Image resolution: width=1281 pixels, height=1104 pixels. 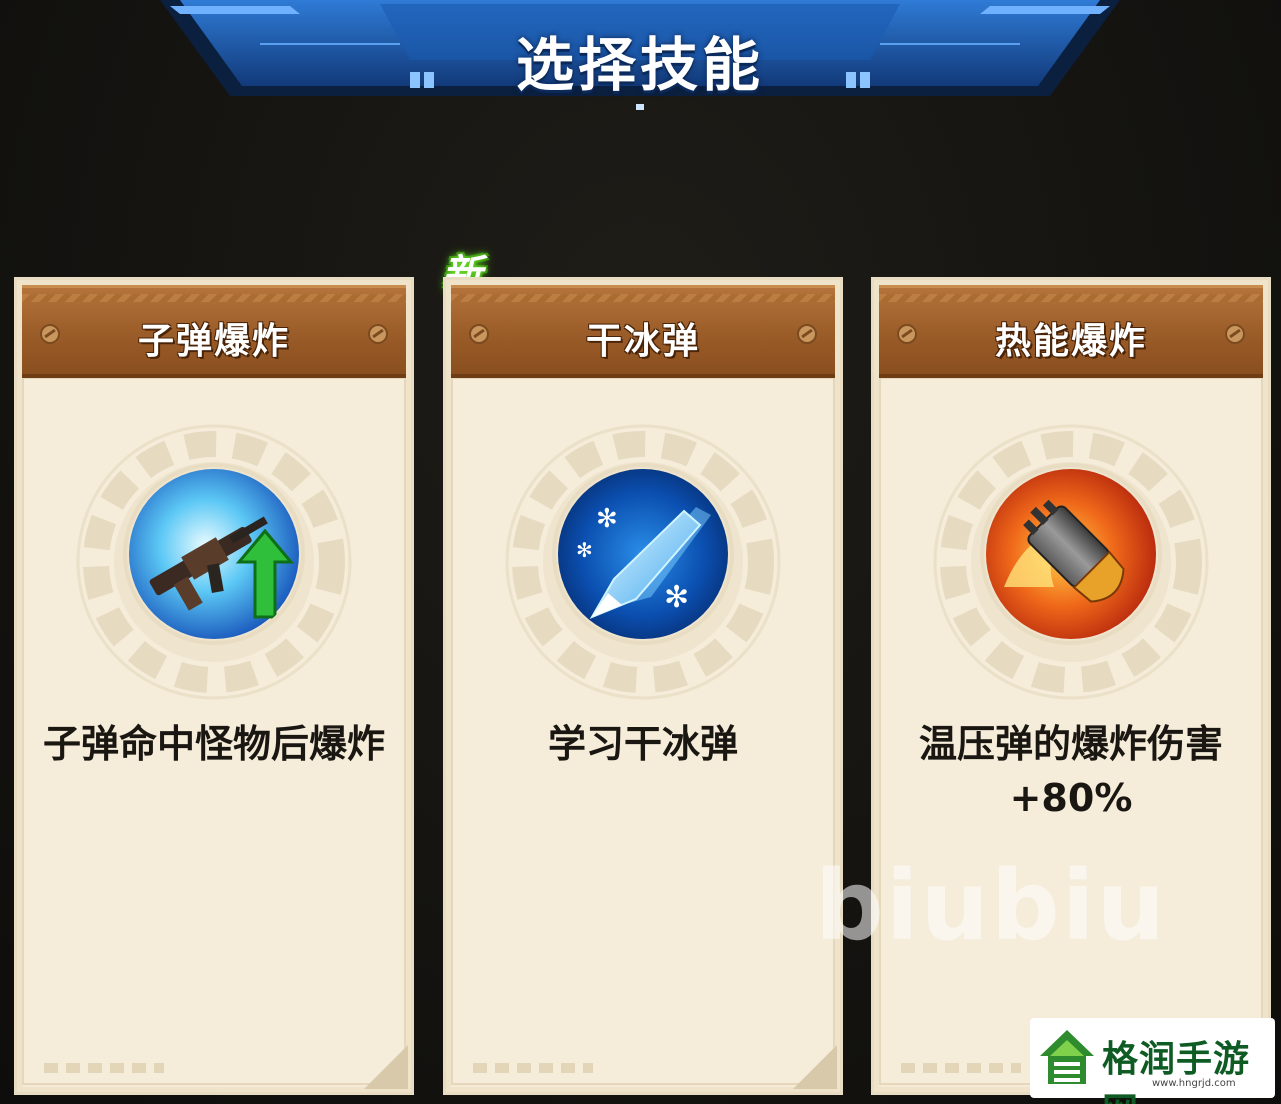 I want to click on site-name: 格润手游网, so click(x=1176, y=1071).